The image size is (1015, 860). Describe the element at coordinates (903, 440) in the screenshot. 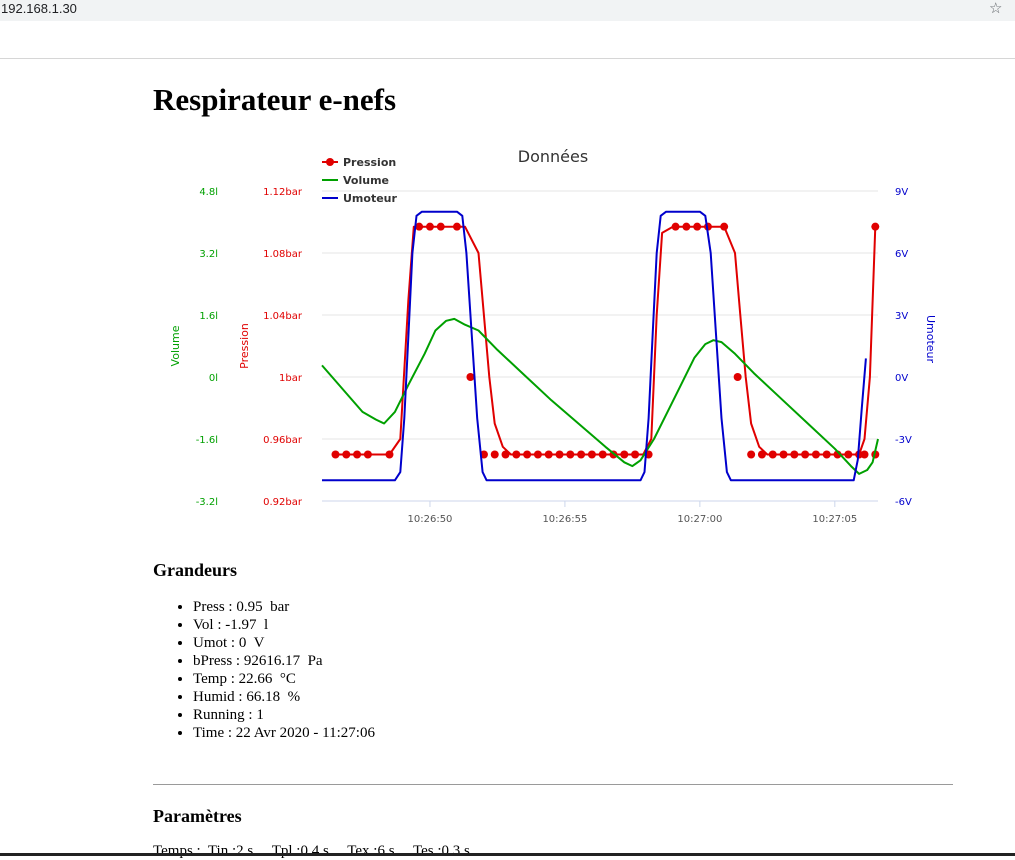

I see `umoteur-tick-label: -3V` at that location.